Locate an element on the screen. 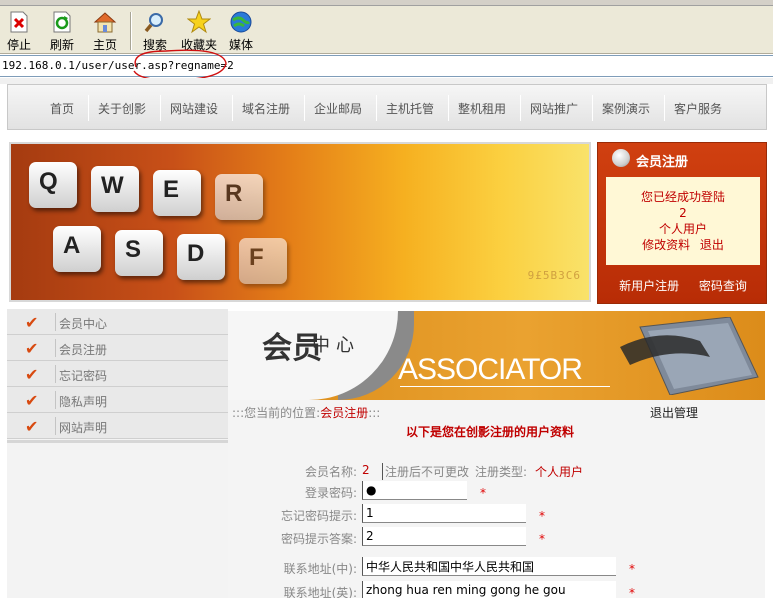 This screenshot has height=598, width=773. nav-web-build: 网站建设 is located at coordinates (194, 108).